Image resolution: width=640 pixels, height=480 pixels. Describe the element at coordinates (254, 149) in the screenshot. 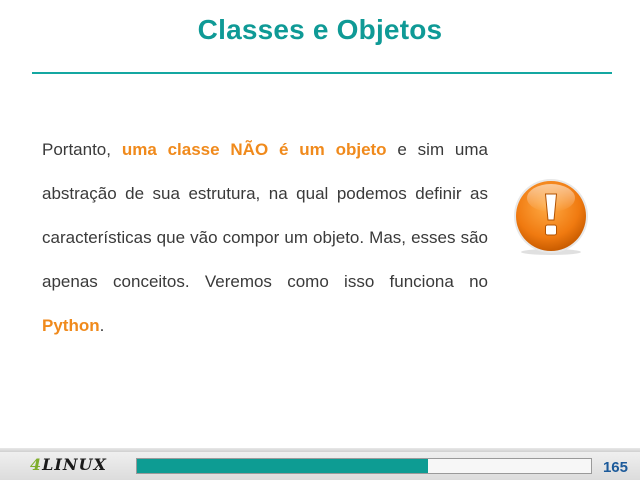

I see `paragraph-highlight-1: uma classe NÃO é um objeto` at that location.